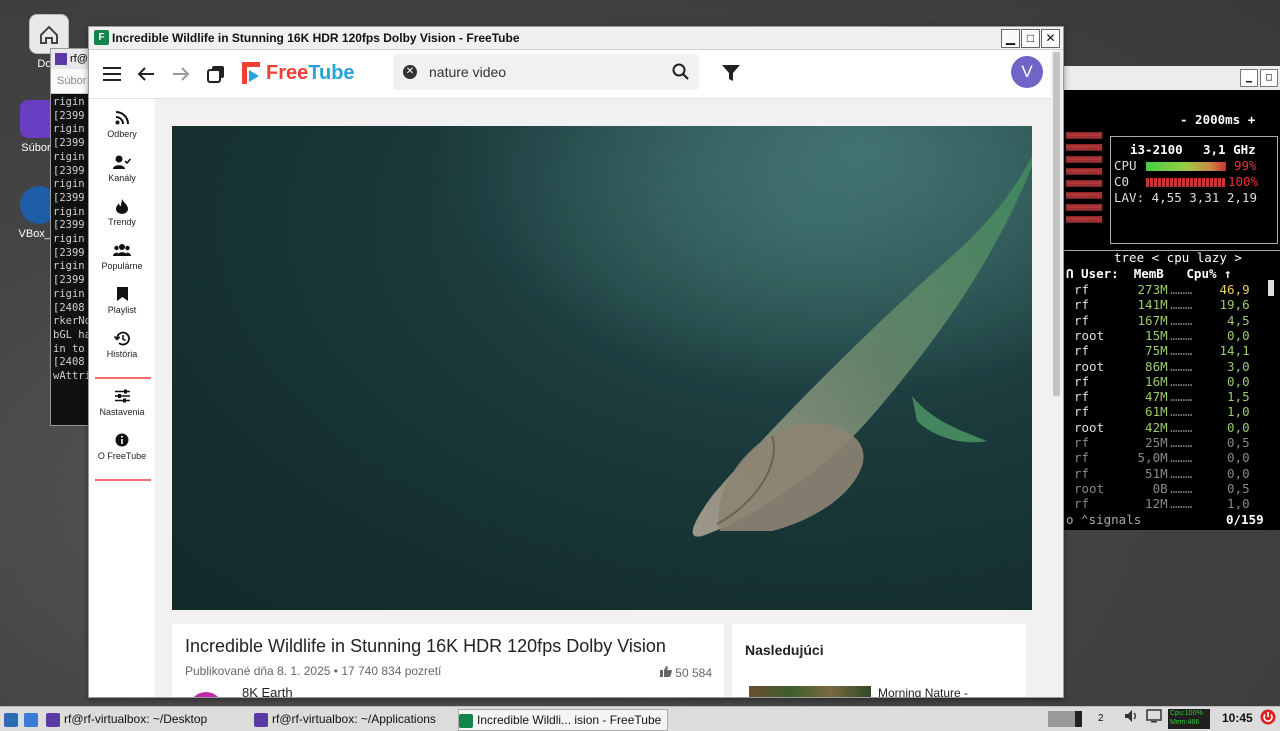 This screenshot has height=731, width=1280. What do you see at coordinates (122, 403) in the screenshot?
I see `sidebar-item-settings: Nastavenia` at bounding box center [122, 403].